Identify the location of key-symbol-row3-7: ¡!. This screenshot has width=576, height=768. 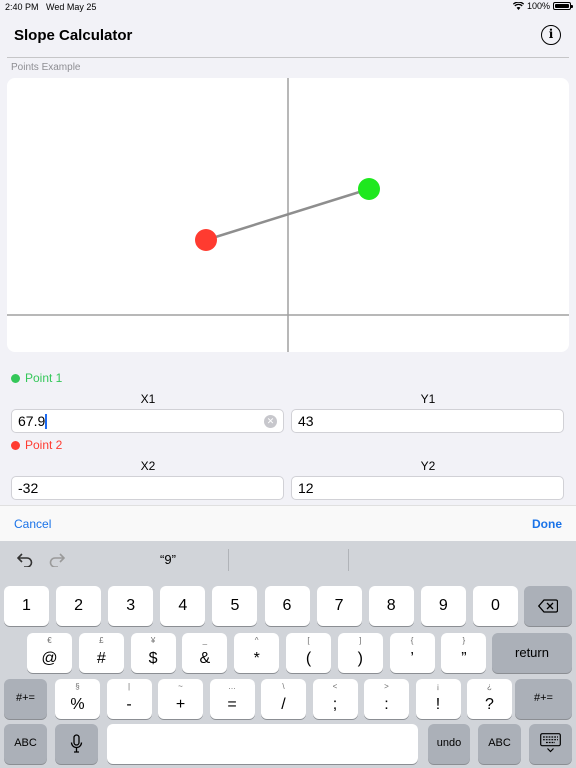
(438, 699).